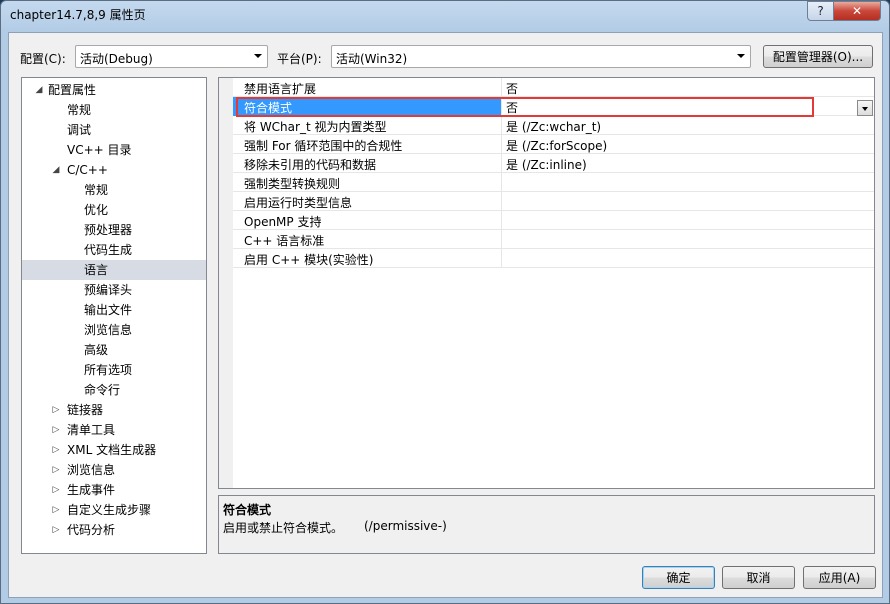 The width and height of the screenshot is (890, 604). I want to click on window-title: chapter14.7,8,9 属性页, so click(78, 15).